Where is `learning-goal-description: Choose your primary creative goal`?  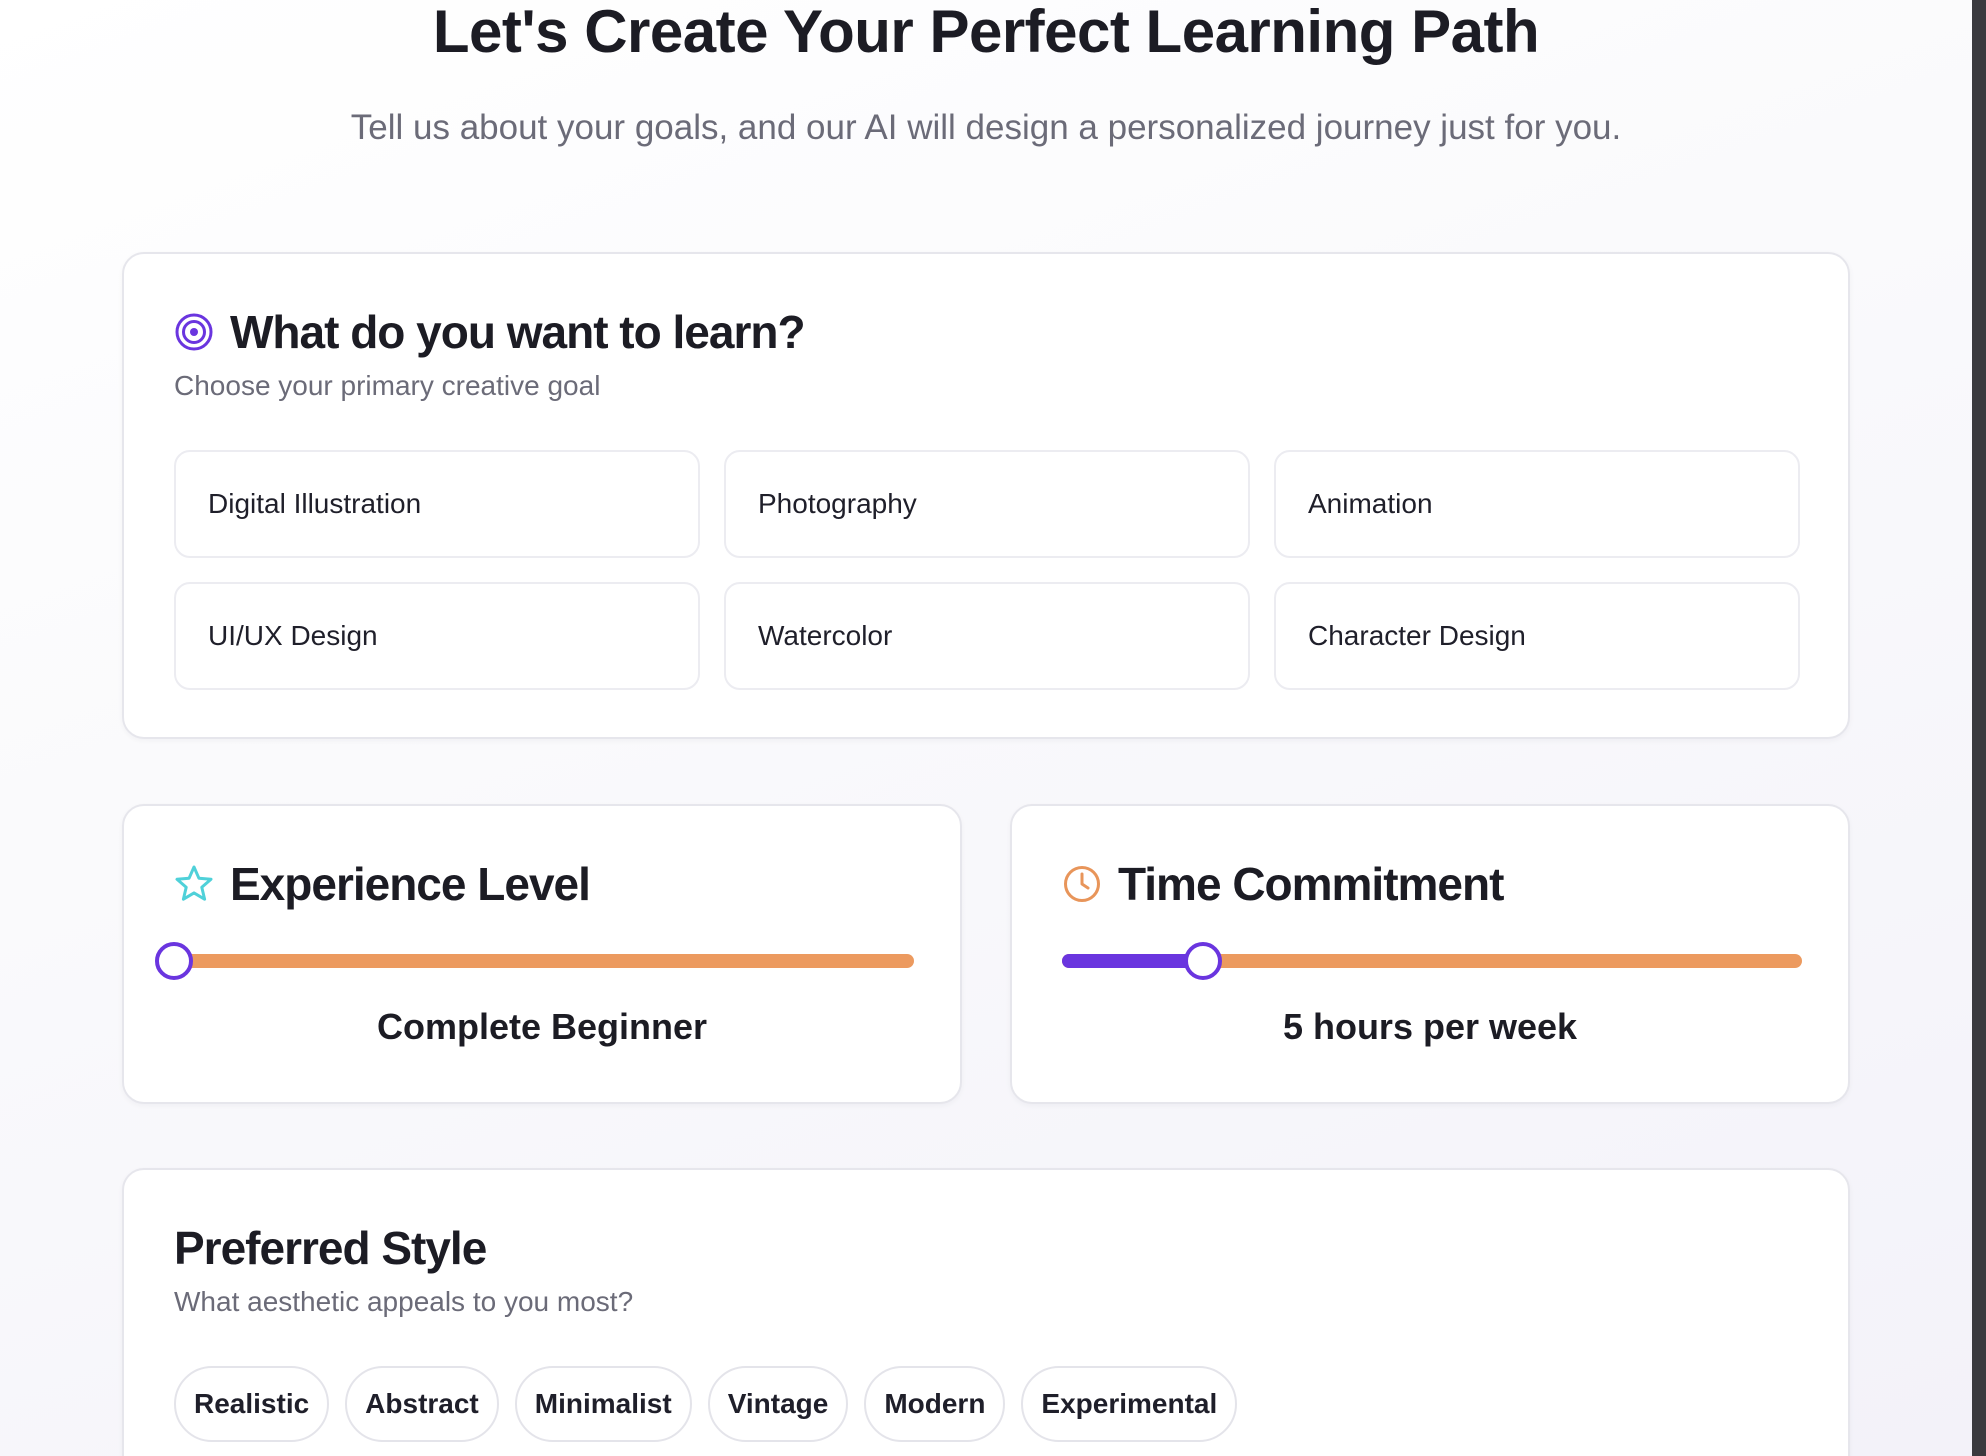 learning-goal-description: Choose your primary creative goal is located at coordinates (387, 385).